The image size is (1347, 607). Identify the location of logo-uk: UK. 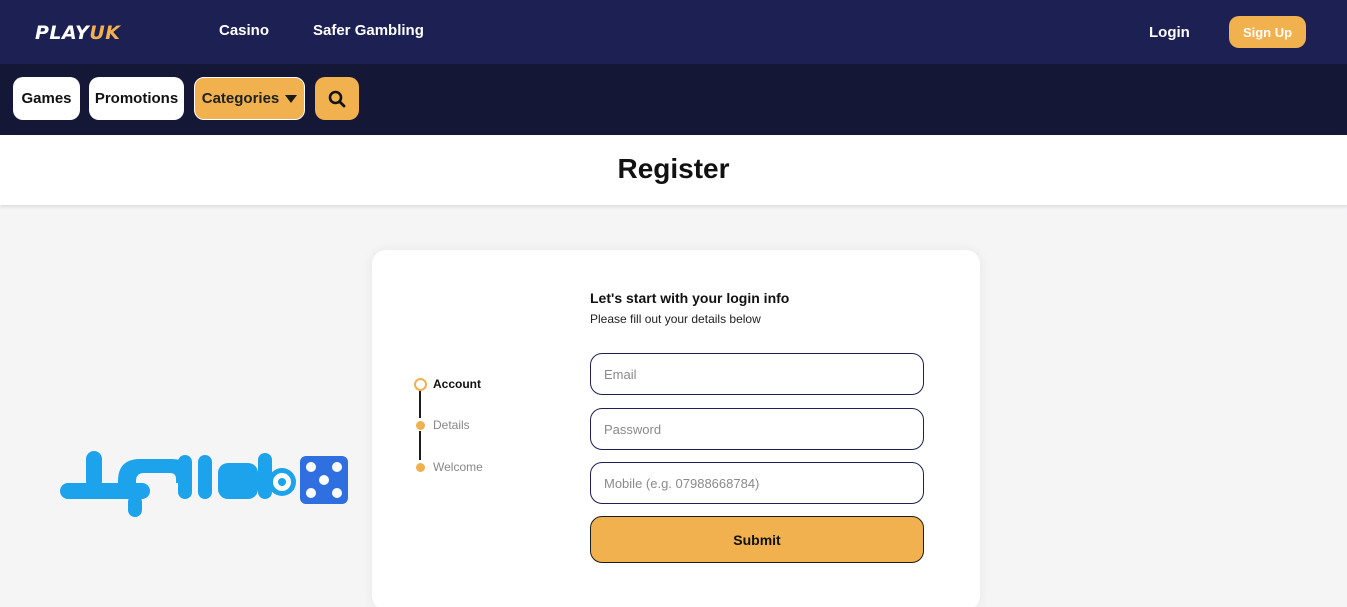
(105, 33).